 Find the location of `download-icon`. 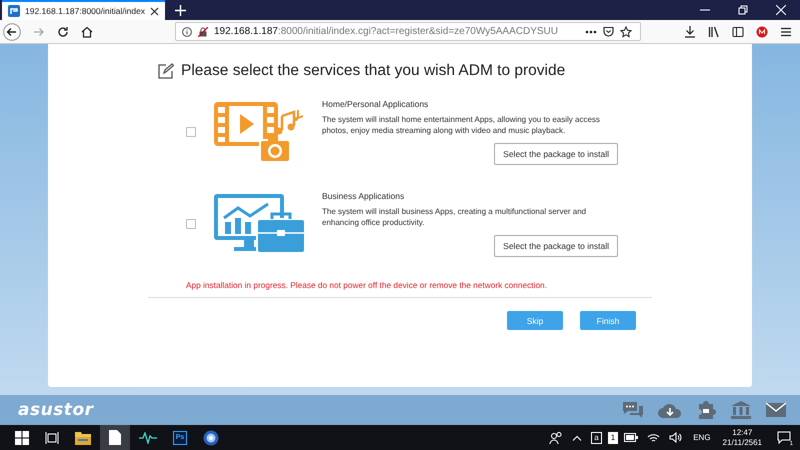

download-icon is located at coordinates (690, 32).